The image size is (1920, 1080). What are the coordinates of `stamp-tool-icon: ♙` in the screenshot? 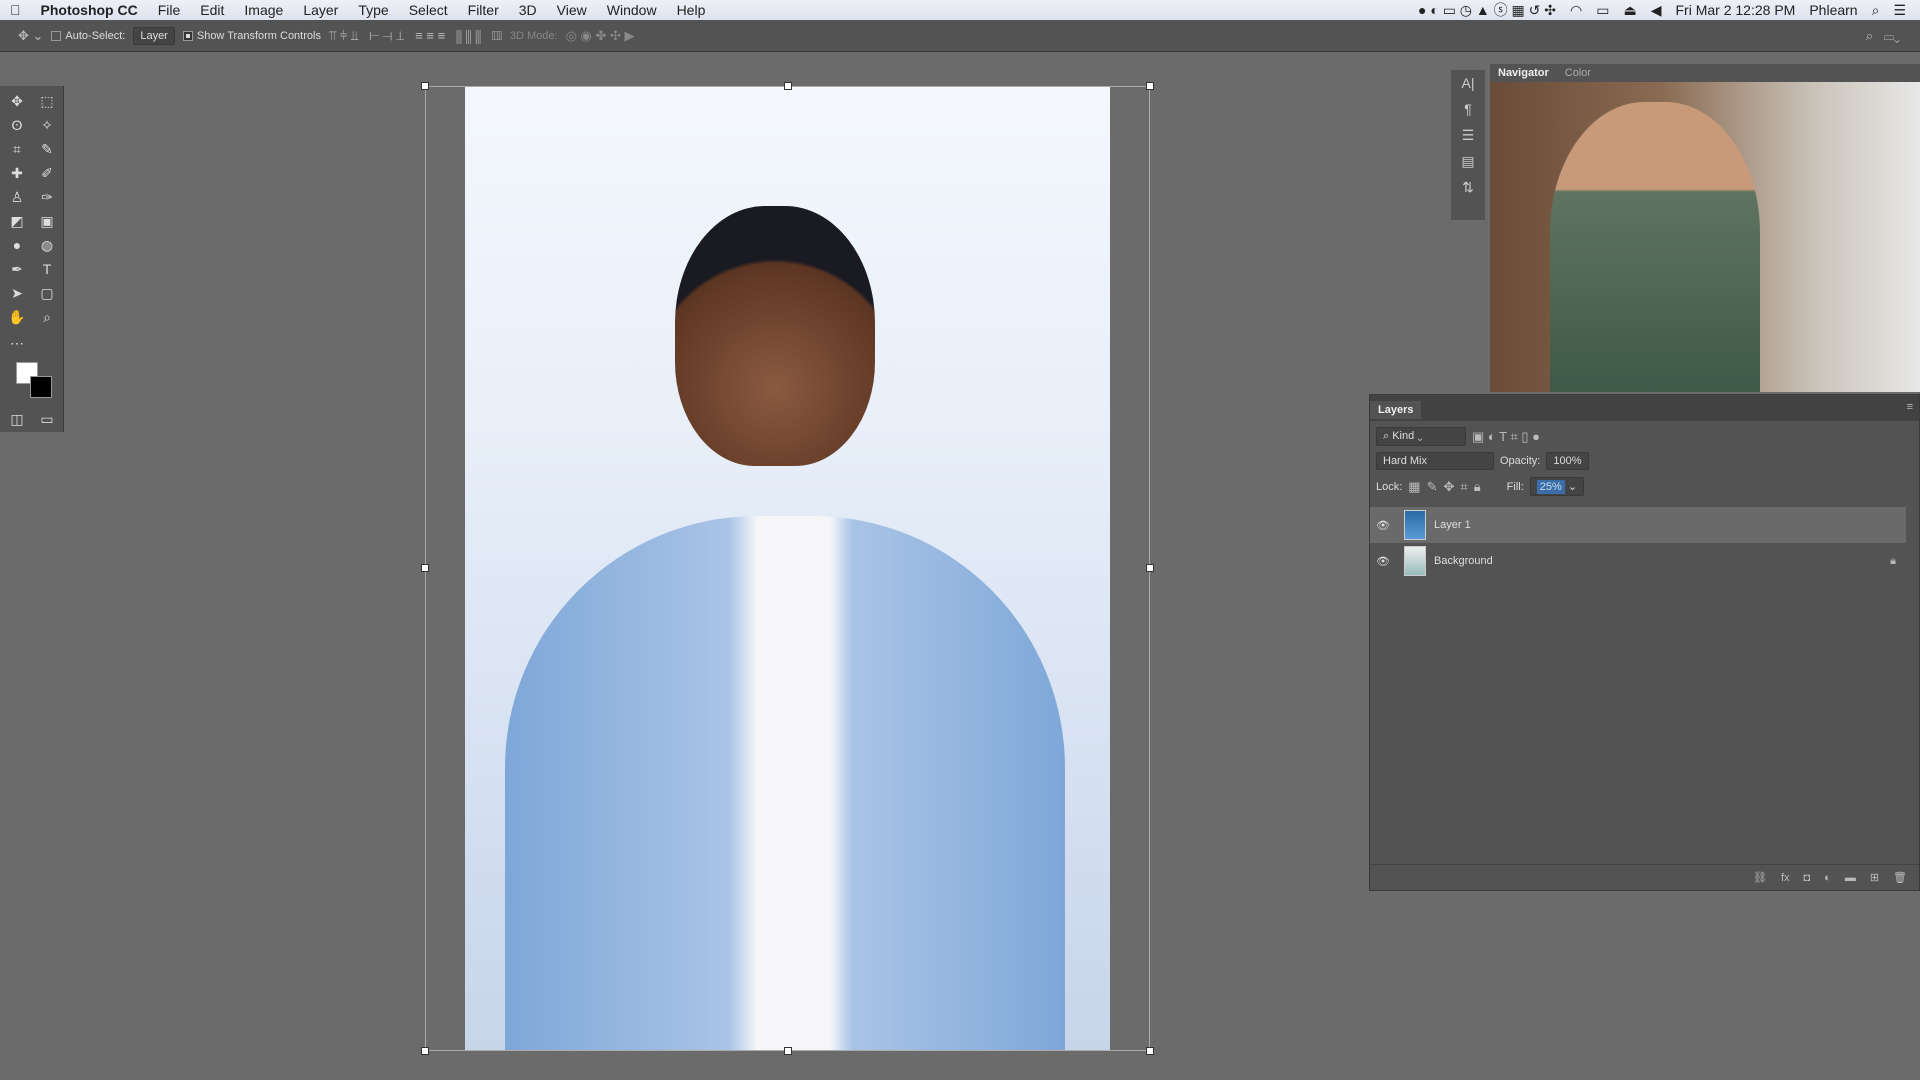 It's located at (17, 197).